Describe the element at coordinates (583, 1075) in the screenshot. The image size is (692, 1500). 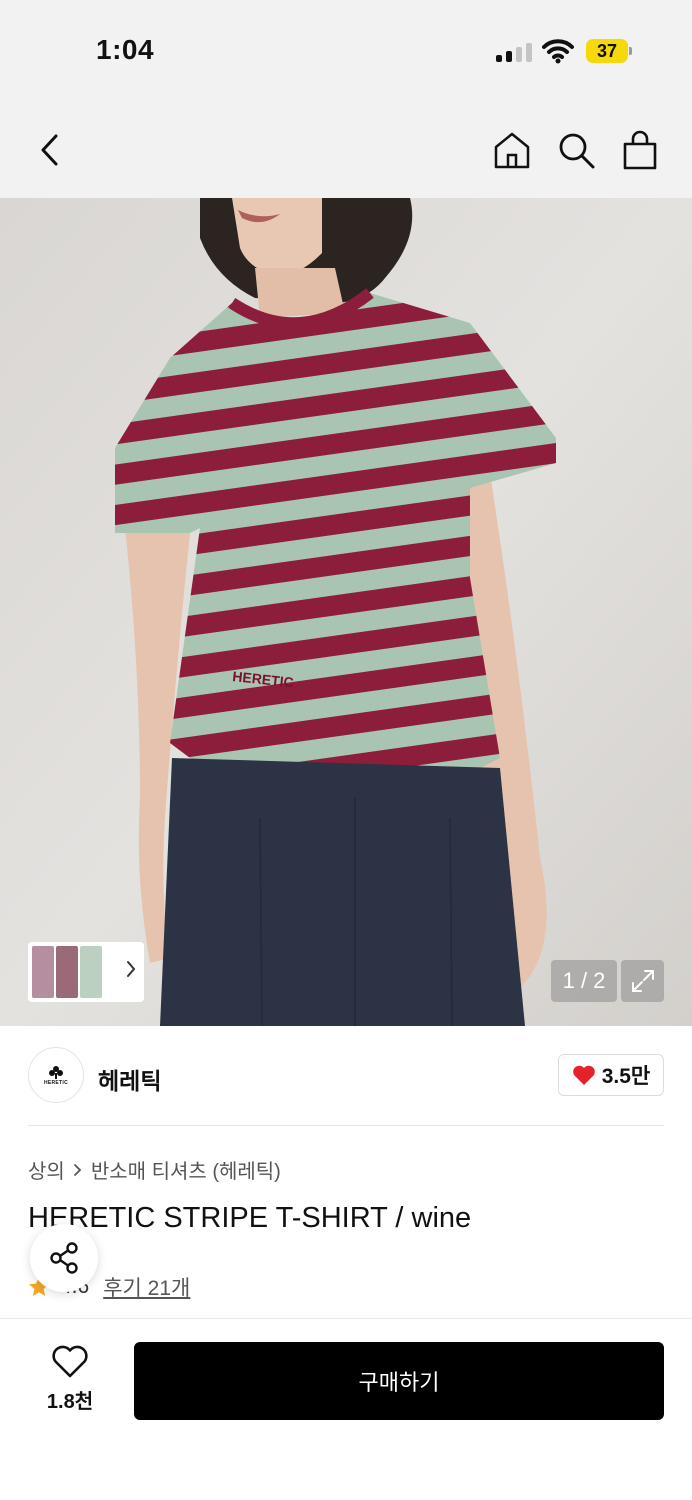
I see `heart-icon` at that location.